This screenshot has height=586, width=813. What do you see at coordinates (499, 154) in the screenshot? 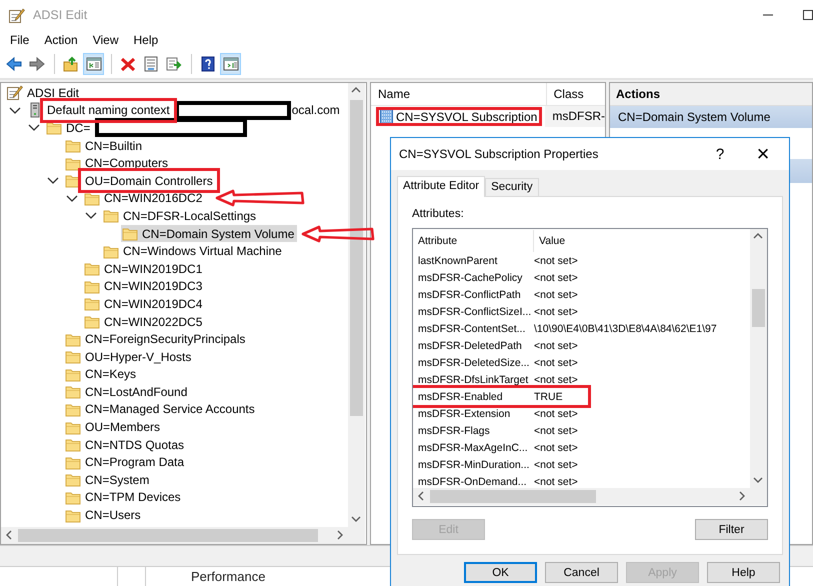
I see `dialog-title: CN=SYSVOL Subscription Properties` at bounding box center [499, 154].